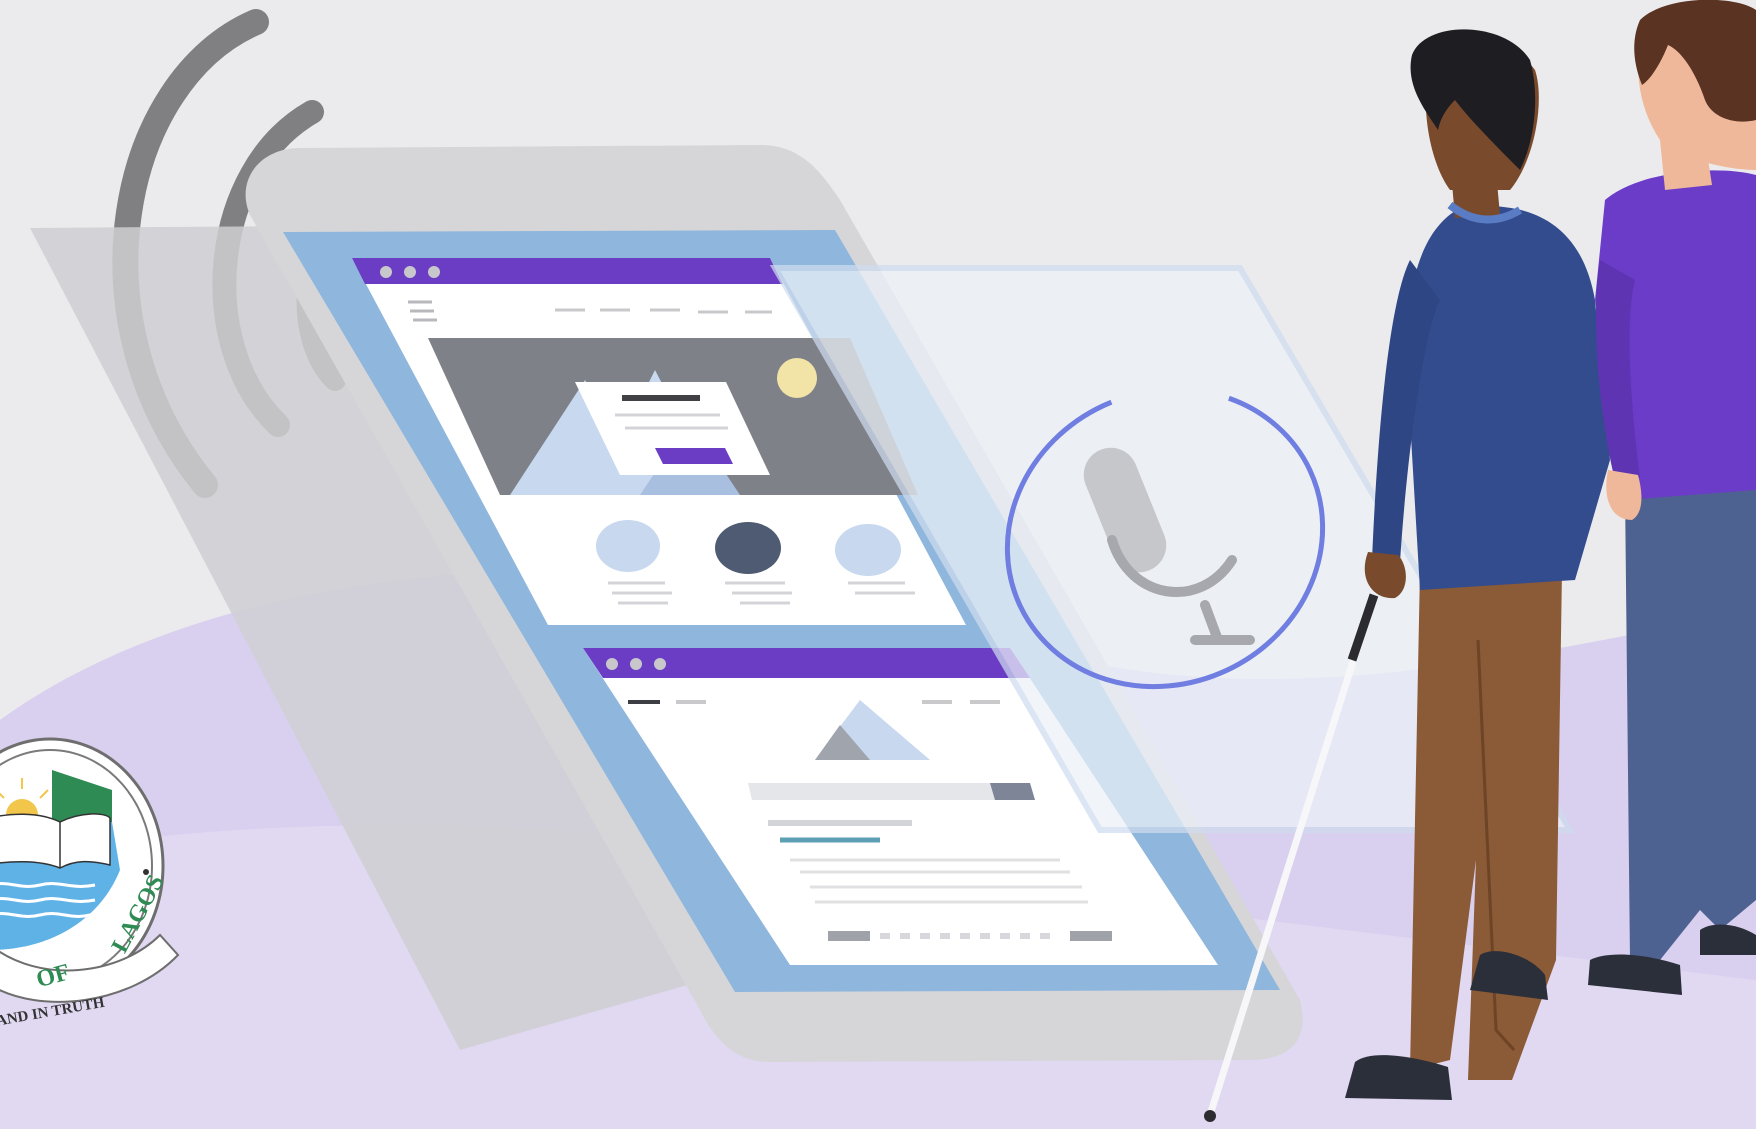 This screenshot has width=1756, height=1129. Describe the element at coordinates (694, 456) in the screenshot. I see `hero-button` at that location.